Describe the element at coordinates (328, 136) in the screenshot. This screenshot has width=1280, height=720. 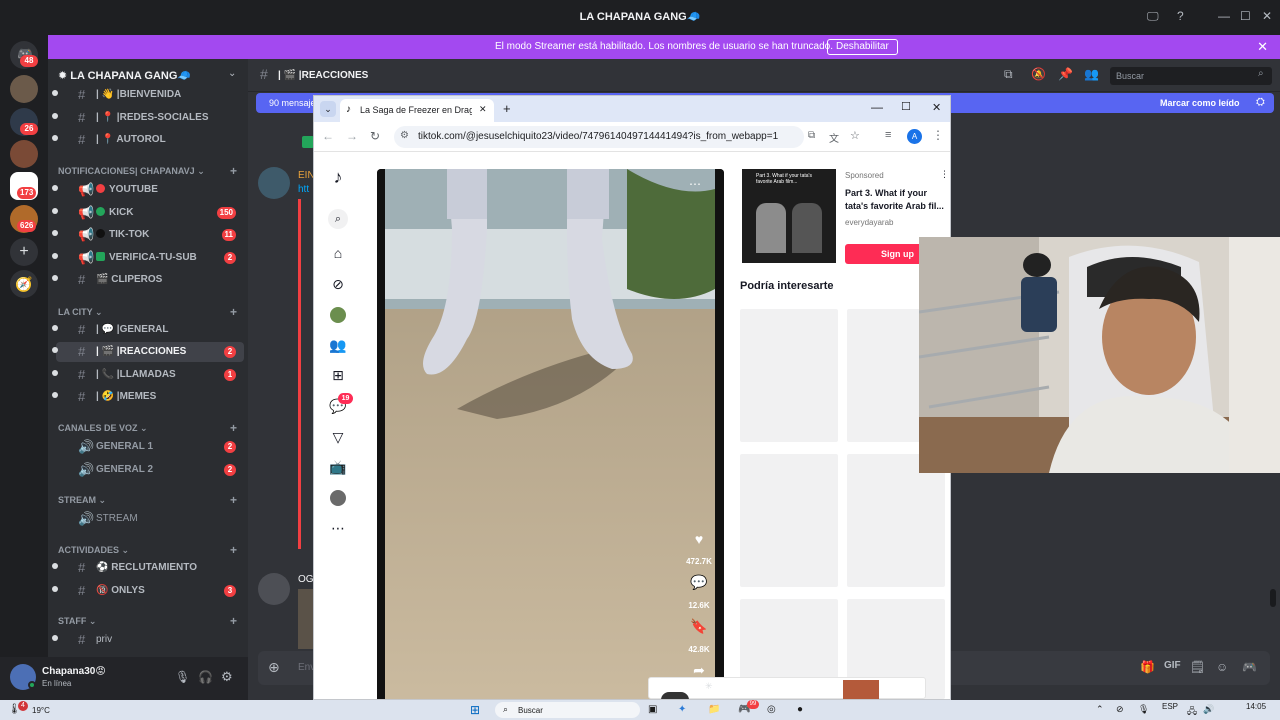
I see `back-icon: ←` at that location.